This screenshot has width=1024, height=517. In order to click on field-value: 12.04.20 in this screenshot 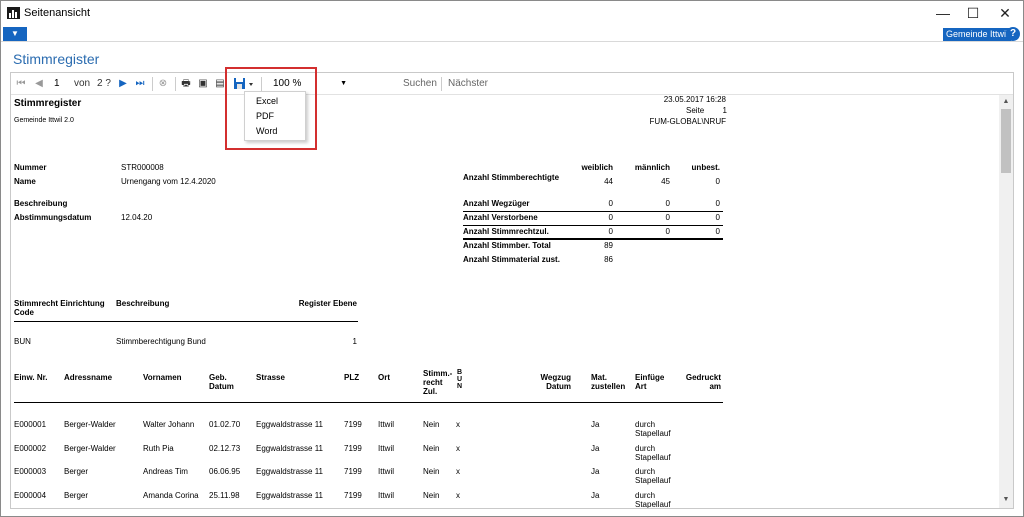, I will do `click(137, 217)`.